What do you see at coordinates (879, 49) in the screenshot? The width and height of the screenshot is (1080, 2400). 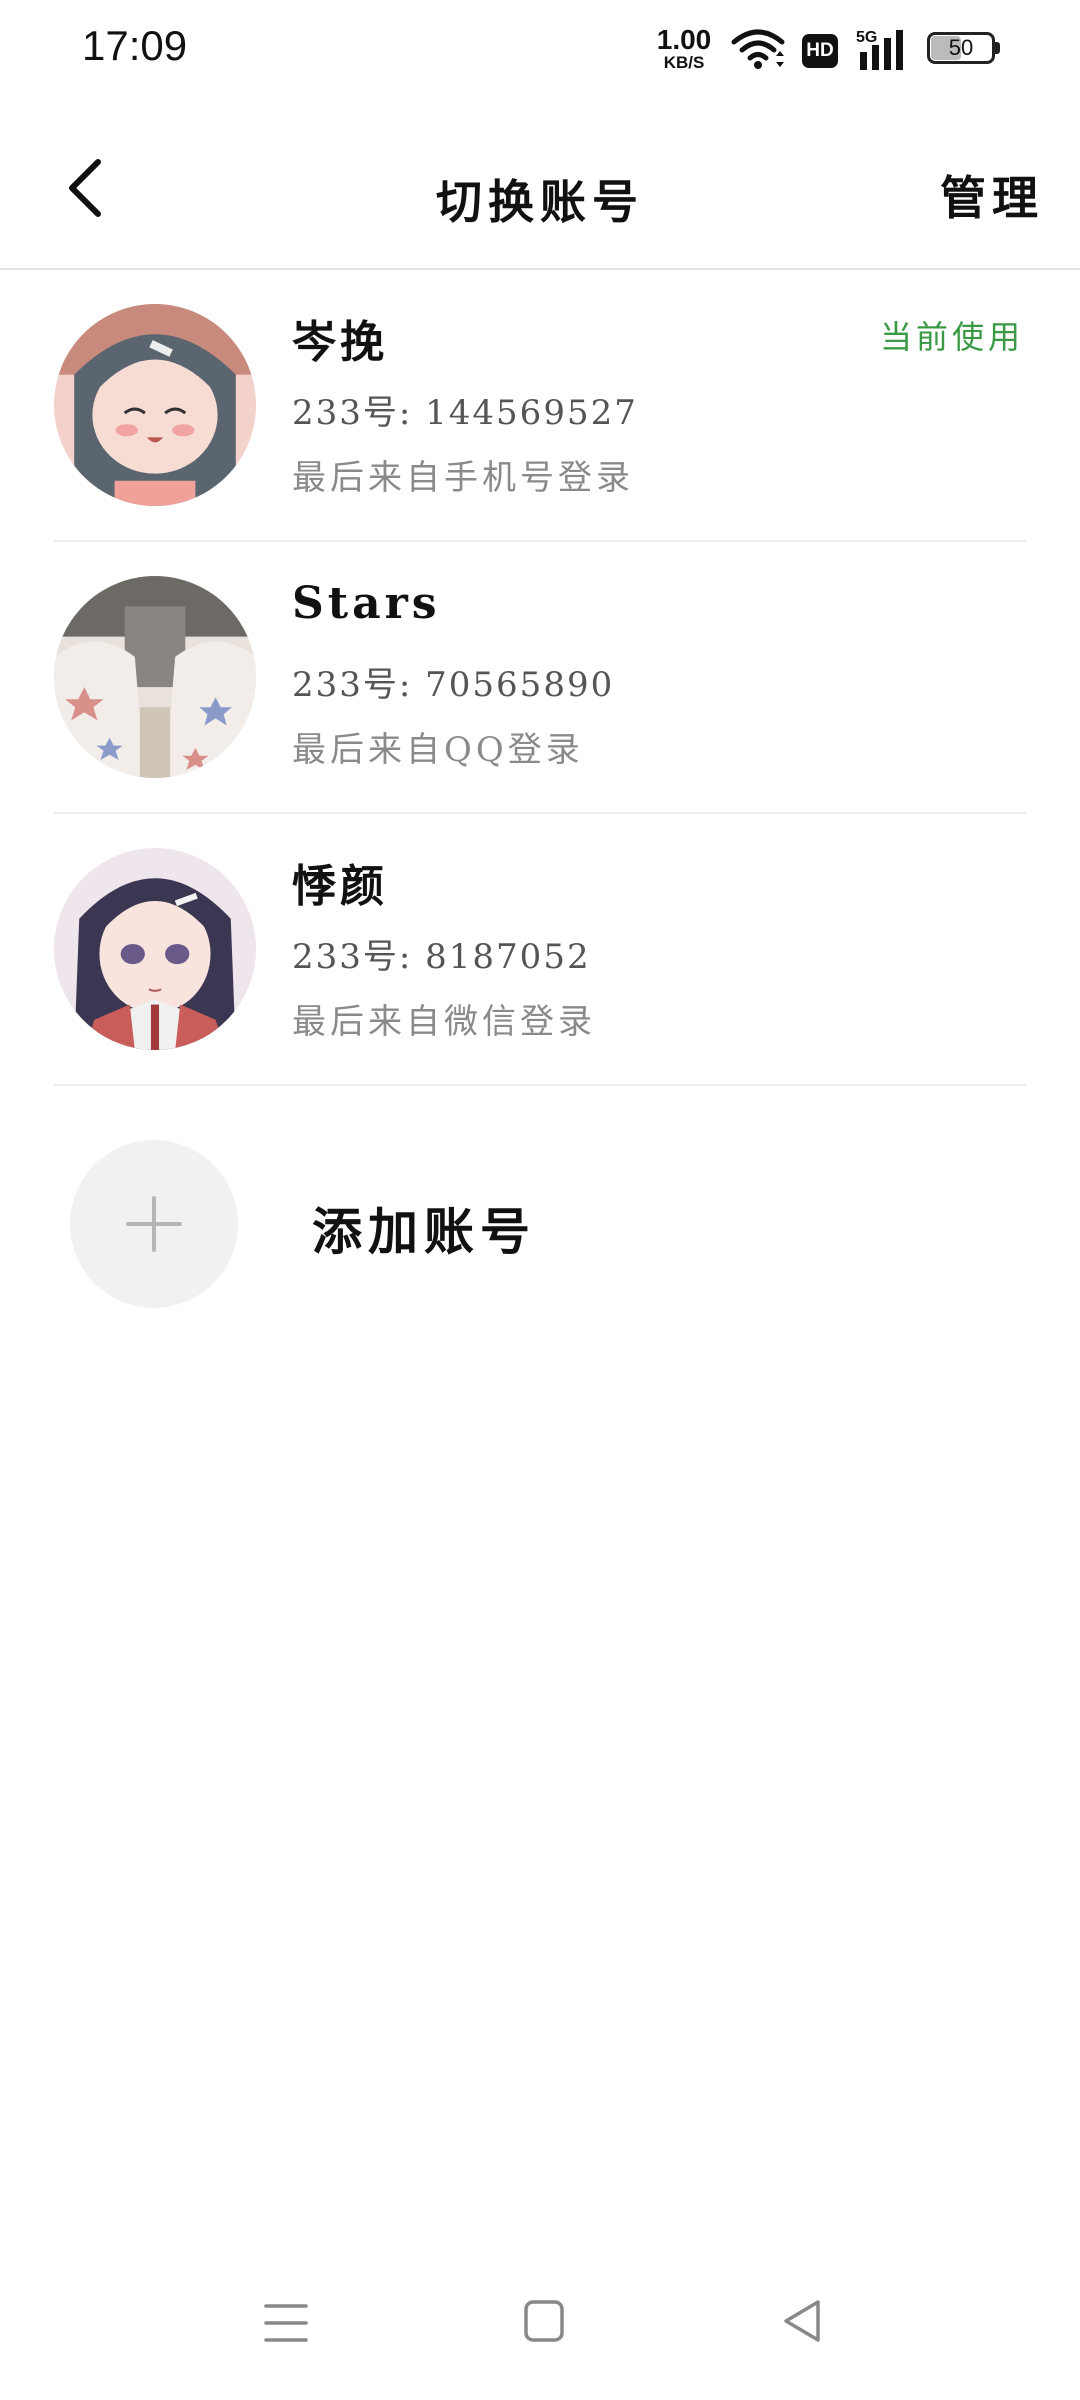 I see `signal-icon: 5G` at bounding box center [879, 49].